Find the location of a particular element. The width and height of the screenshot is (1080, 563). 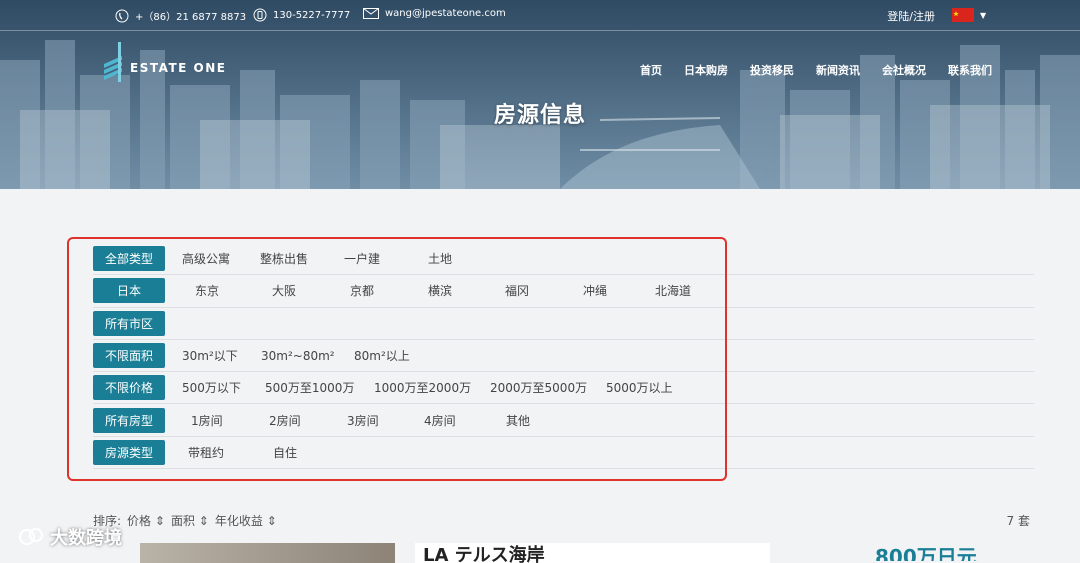

estate-one-logo-icon is located at coordinates (113, 62).